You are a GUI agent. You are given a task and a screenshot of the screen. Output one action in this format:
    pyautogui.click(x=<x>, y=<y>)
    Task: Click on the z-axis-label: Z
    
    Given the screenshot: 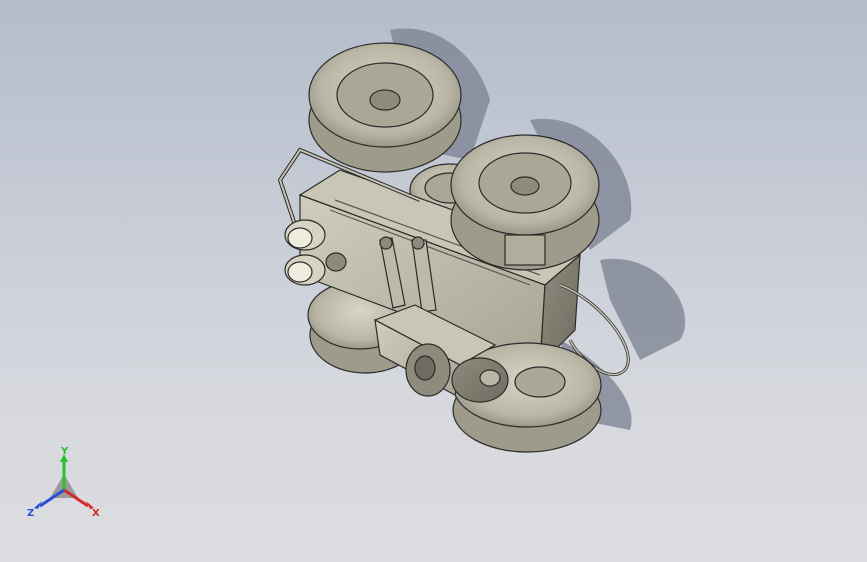 What is the action you would take?
    pyautogui.click(x=30, y=513)
    